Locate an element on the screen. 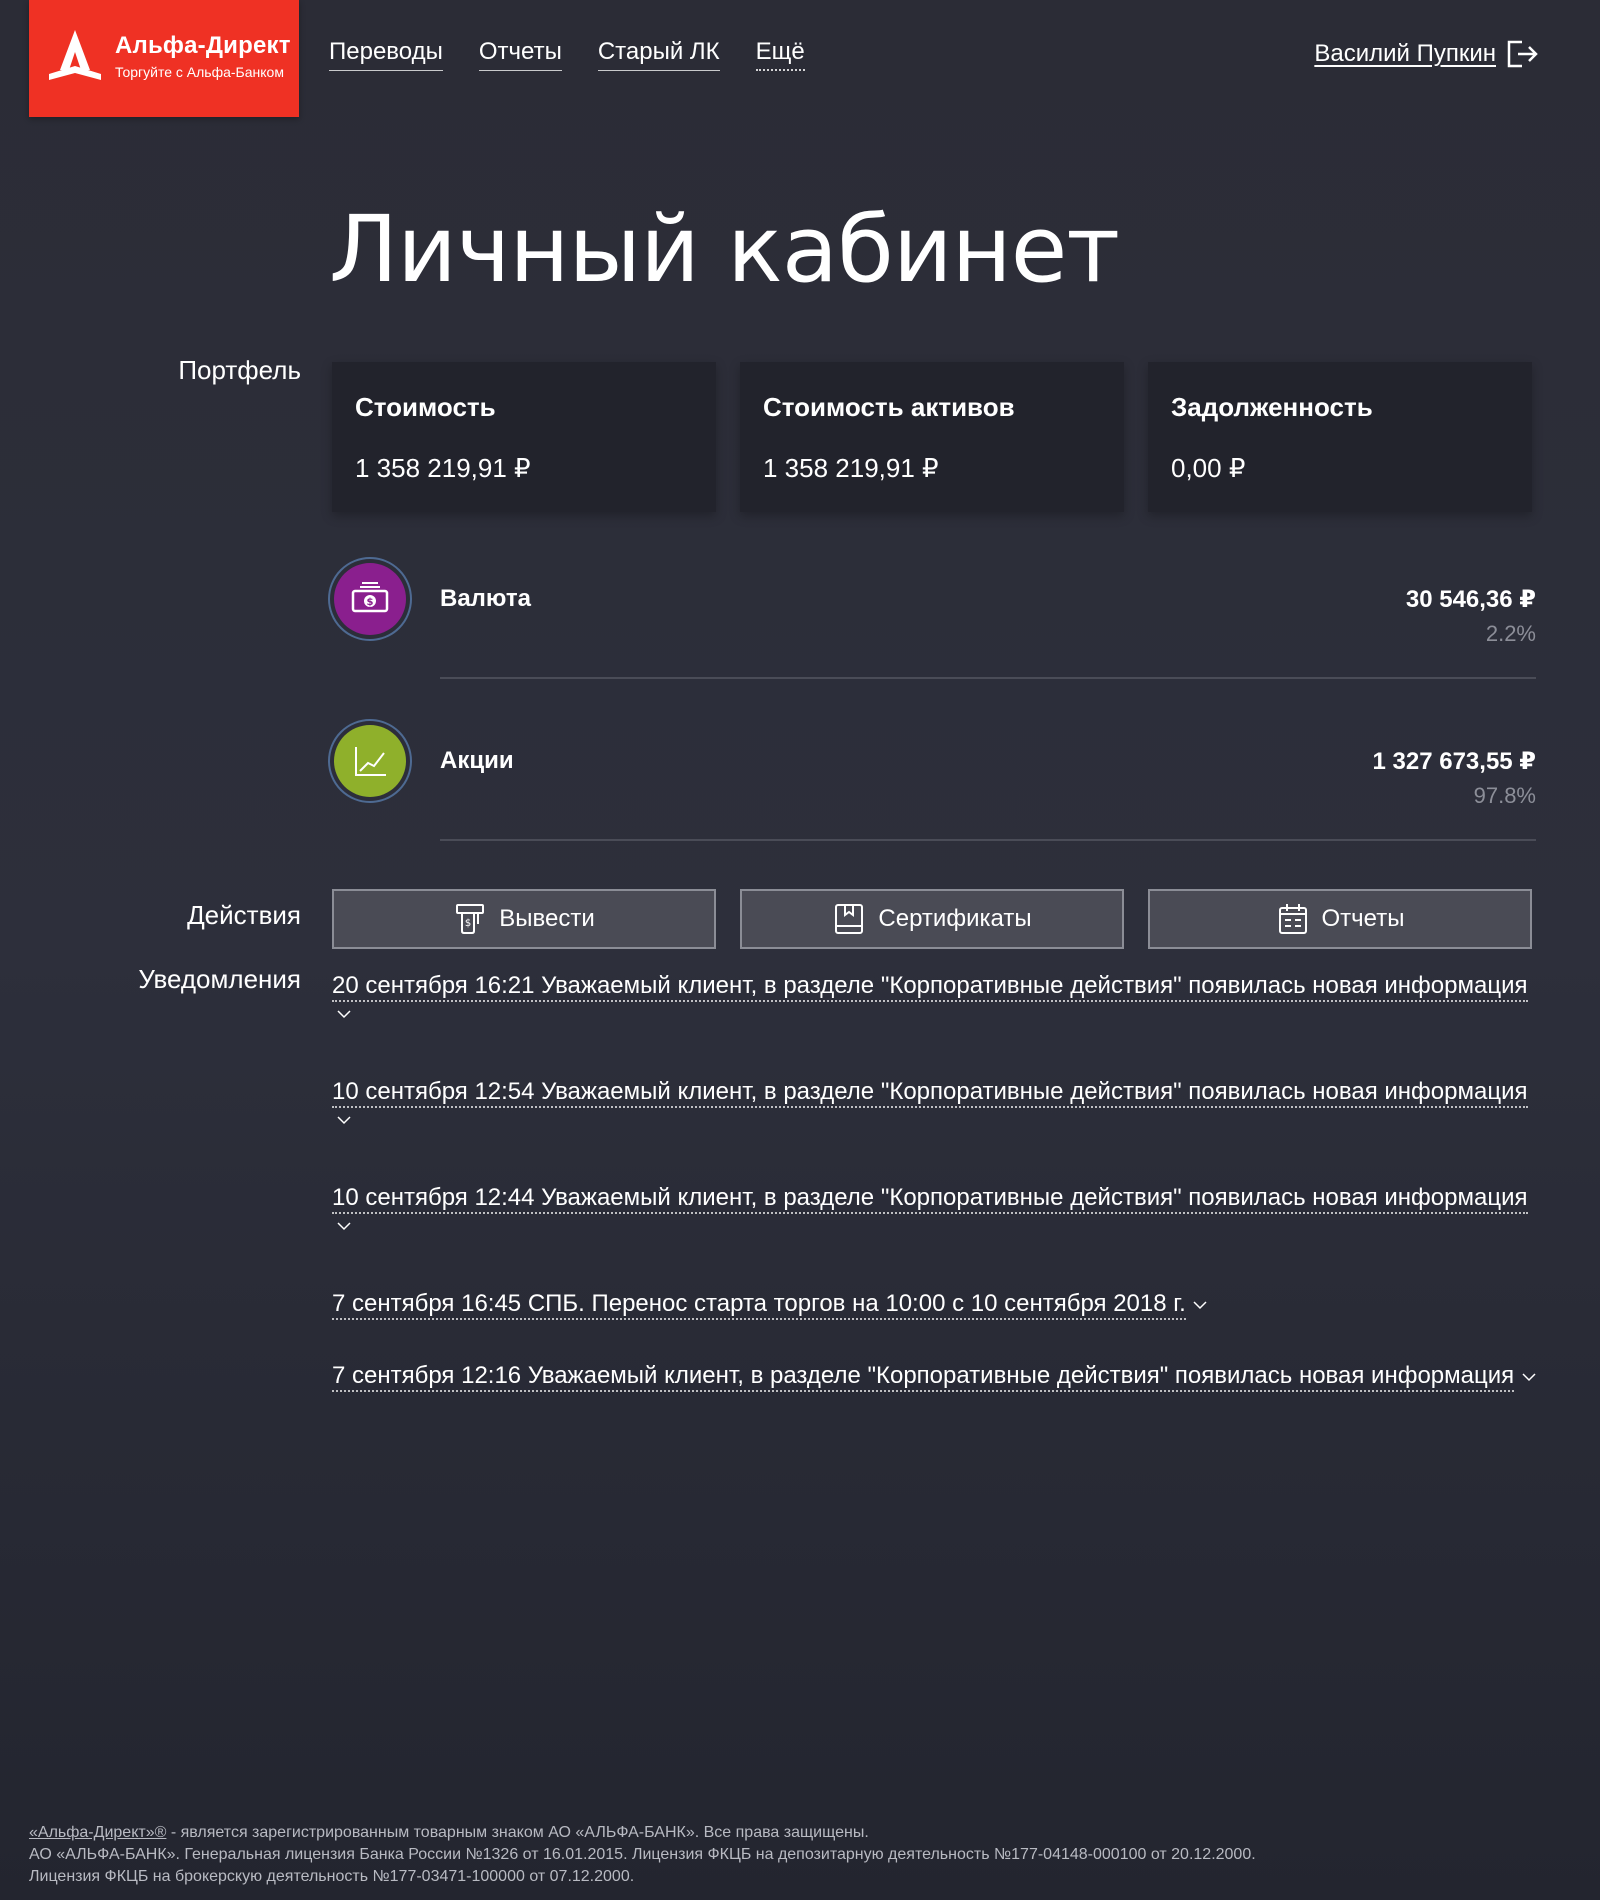 Image resolution: width=1600 pixels, height=1900 pixels. certificates-label: Сертификаты is located at coordinates (955, 918).